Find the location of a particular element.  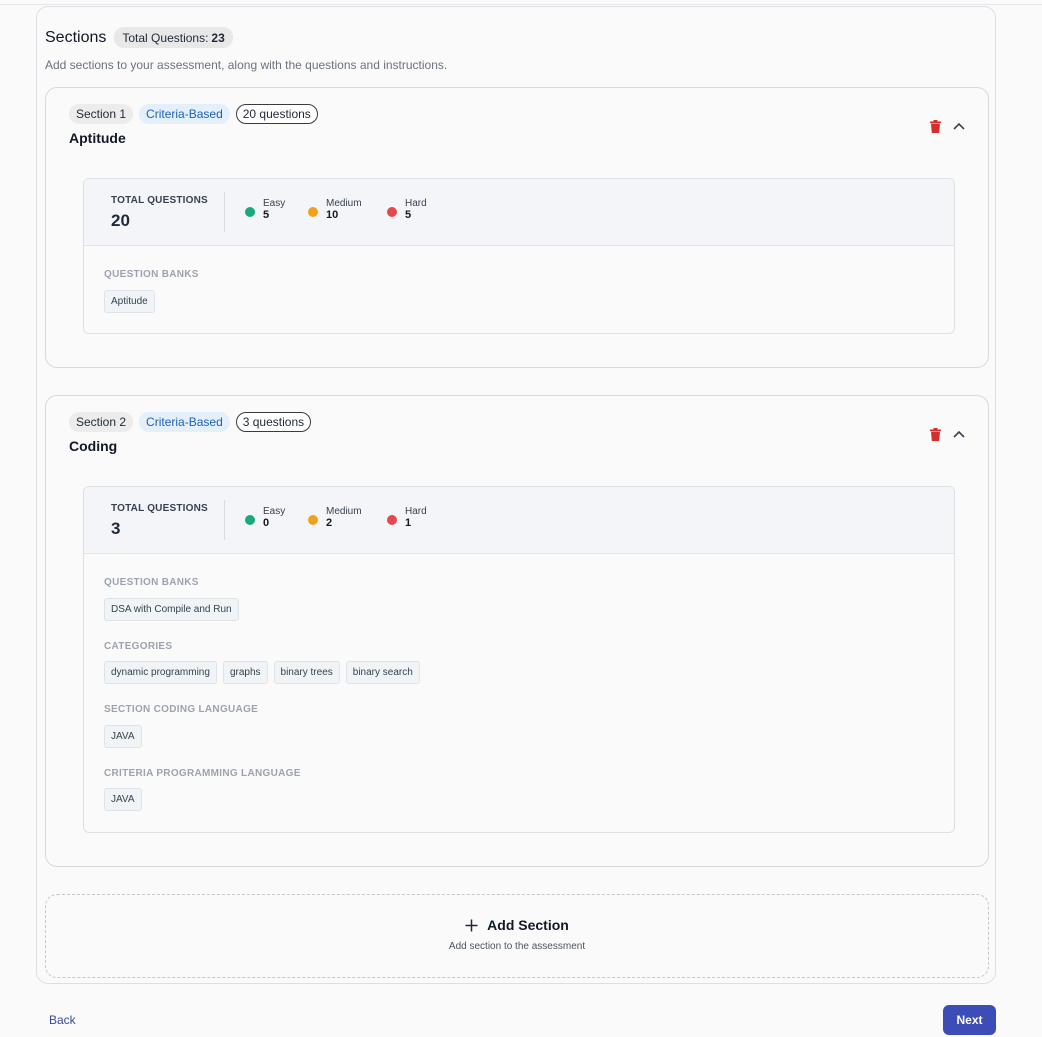

criteria-programming-language-tags: JAVA is located at coordinates (123, 799).